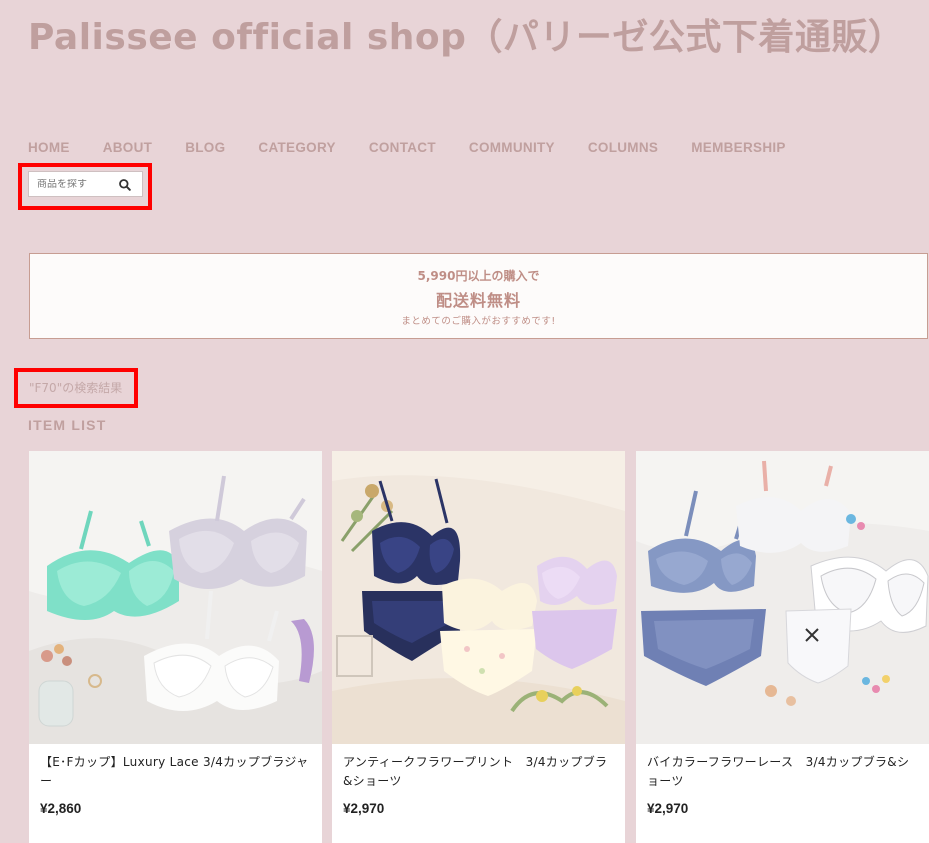 The width and height of the screenshot is (929, 843). What do you see at coordinates (73, 184) in the screenshot?
I see `search-input` at bounding box center [73, 184].